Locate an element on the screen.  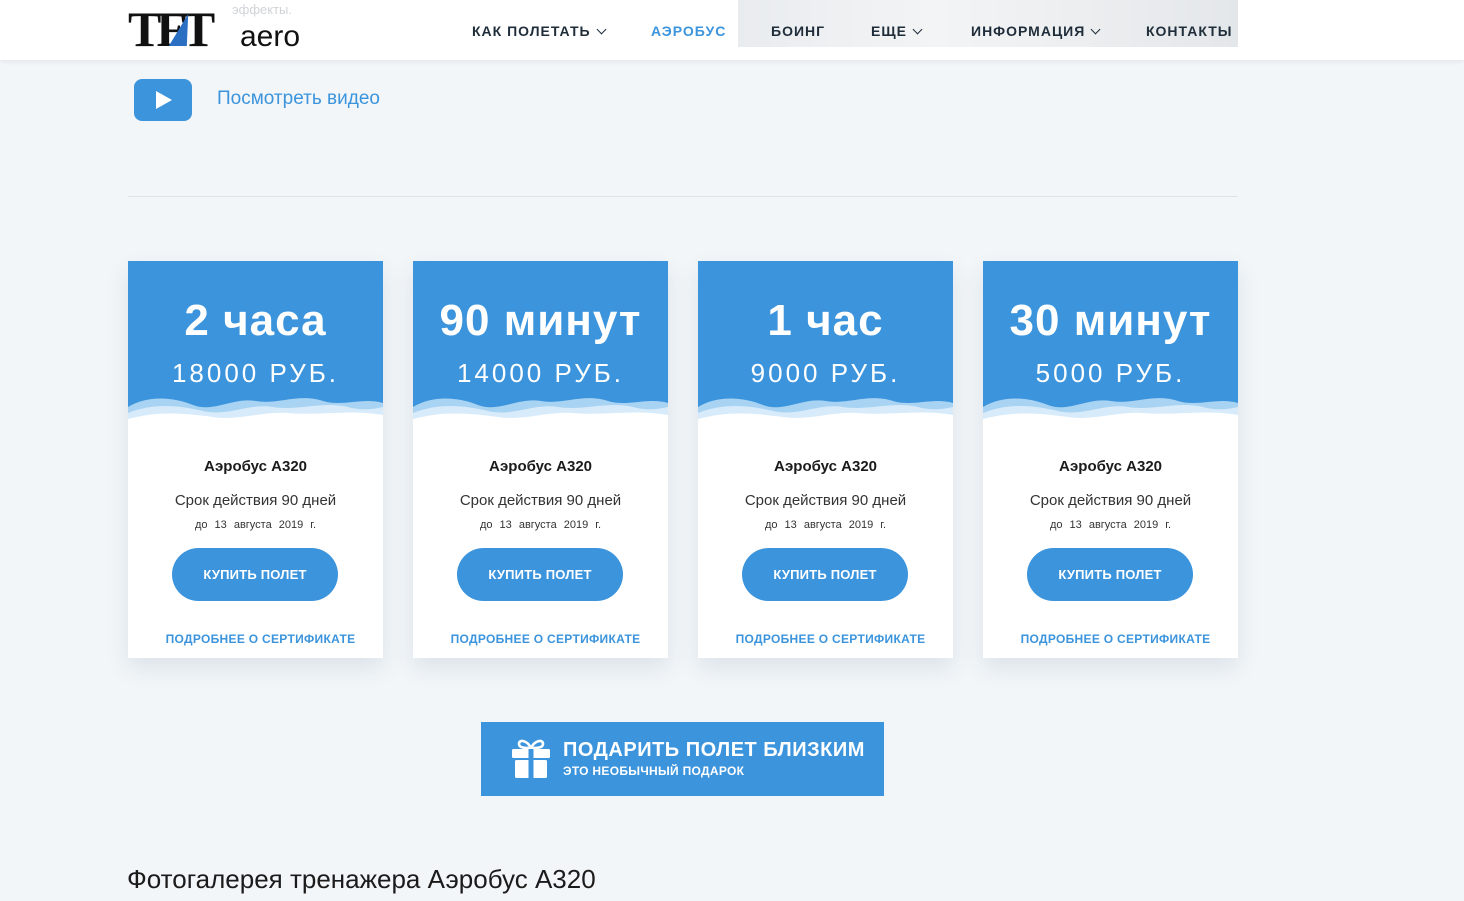
card-duration: 1 час is located at coordinates (825, 320).